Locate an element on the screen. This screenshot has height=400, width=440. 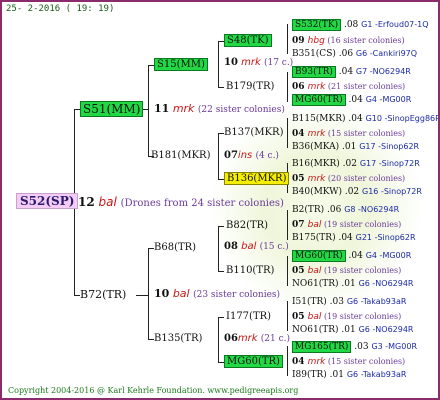
leaf-row: 07 bal (19 sister colonies) is located at coordinates (346, 225).